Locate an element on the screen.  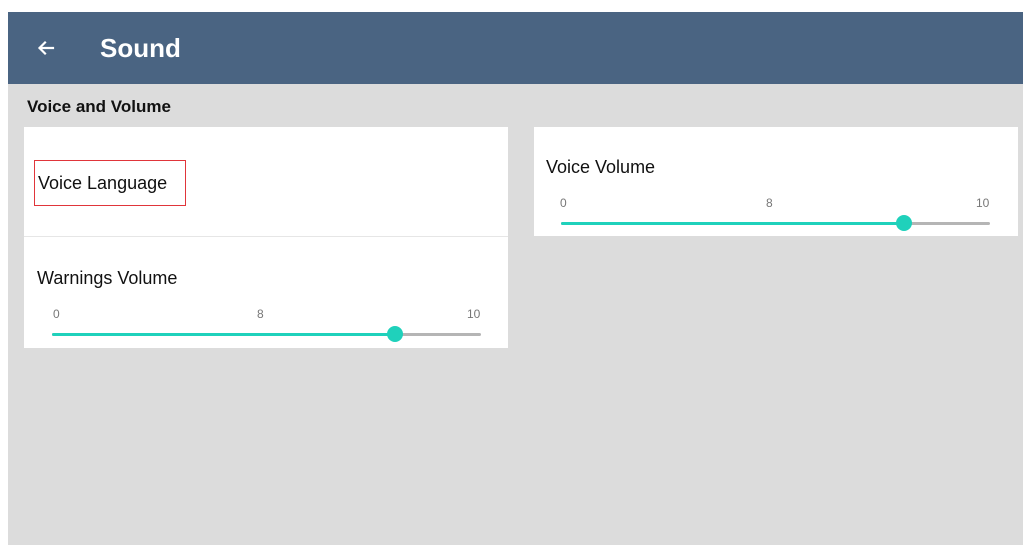
voice-language-button: Voice Language is located at coordinates (110, 183).